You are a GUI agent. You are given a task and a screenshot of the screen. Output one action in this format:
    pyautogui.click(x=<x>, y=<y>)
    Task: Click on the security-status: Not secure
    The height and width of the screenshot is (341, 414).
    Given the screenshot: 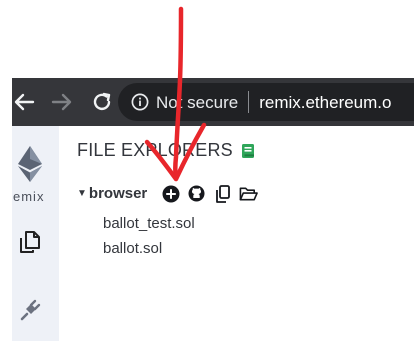 What is the action you would take?
    pyautogui.click(x=197, y=102)
    